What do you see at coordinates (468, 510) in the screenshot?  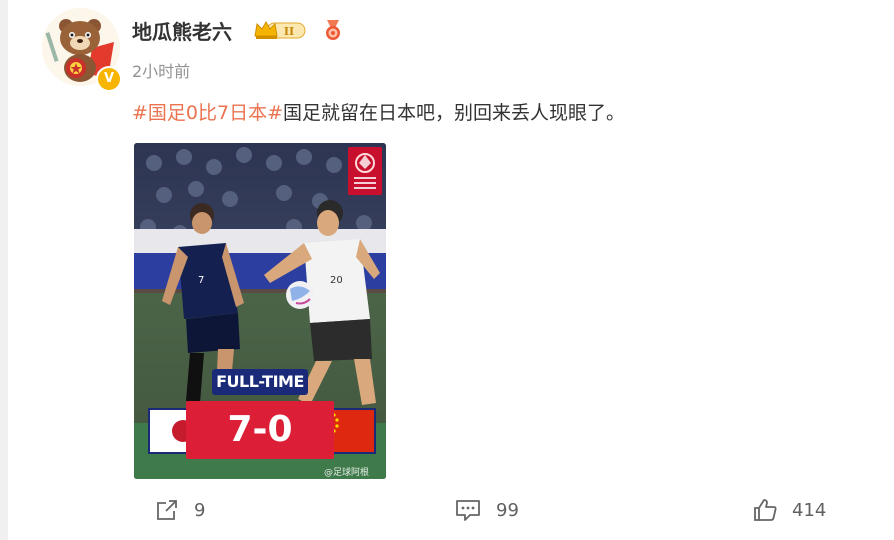 I see `comment-icon` at bounding box center [468, 510].